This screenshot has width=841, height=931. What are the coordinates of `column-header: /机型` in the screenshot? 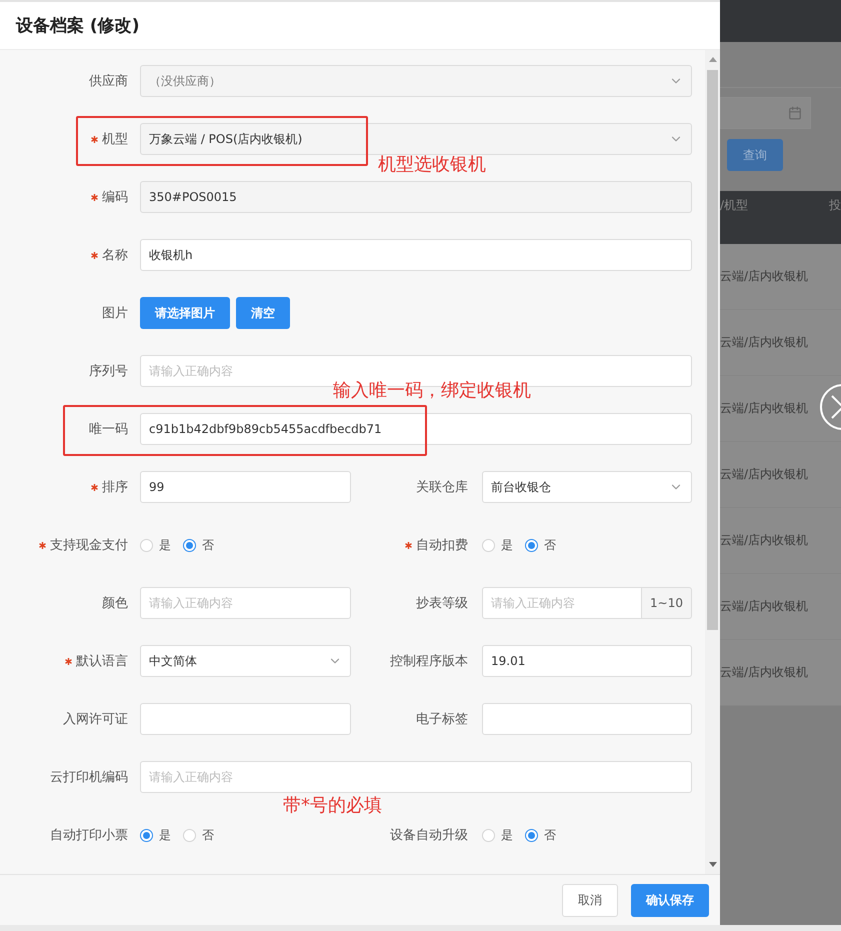 It's located at (734, 205).